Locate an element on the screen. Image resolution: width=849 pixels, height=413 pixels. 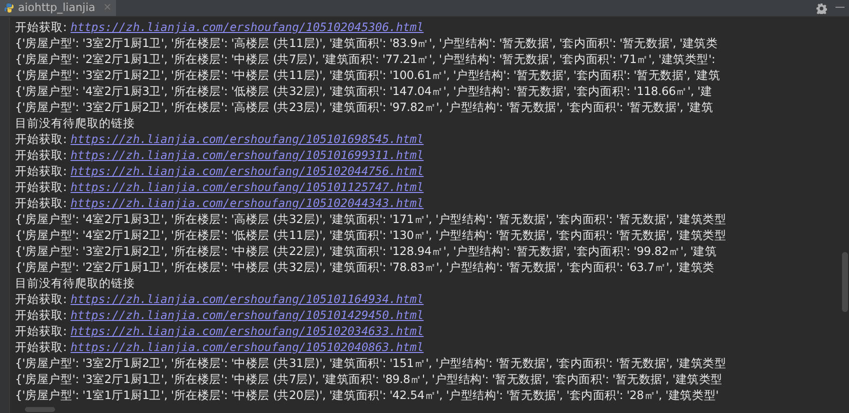
url-link: https://zh.lianjia.com/ershoufang/105101699311.html is located at coordinates (247, 155).